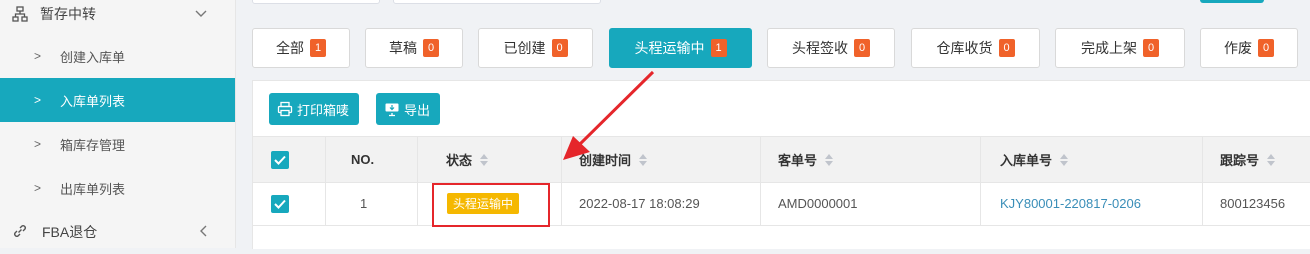  Describe the element at coordinates (609, 115) in the screenshot. I see `annotation-arrow-icon` at that location.